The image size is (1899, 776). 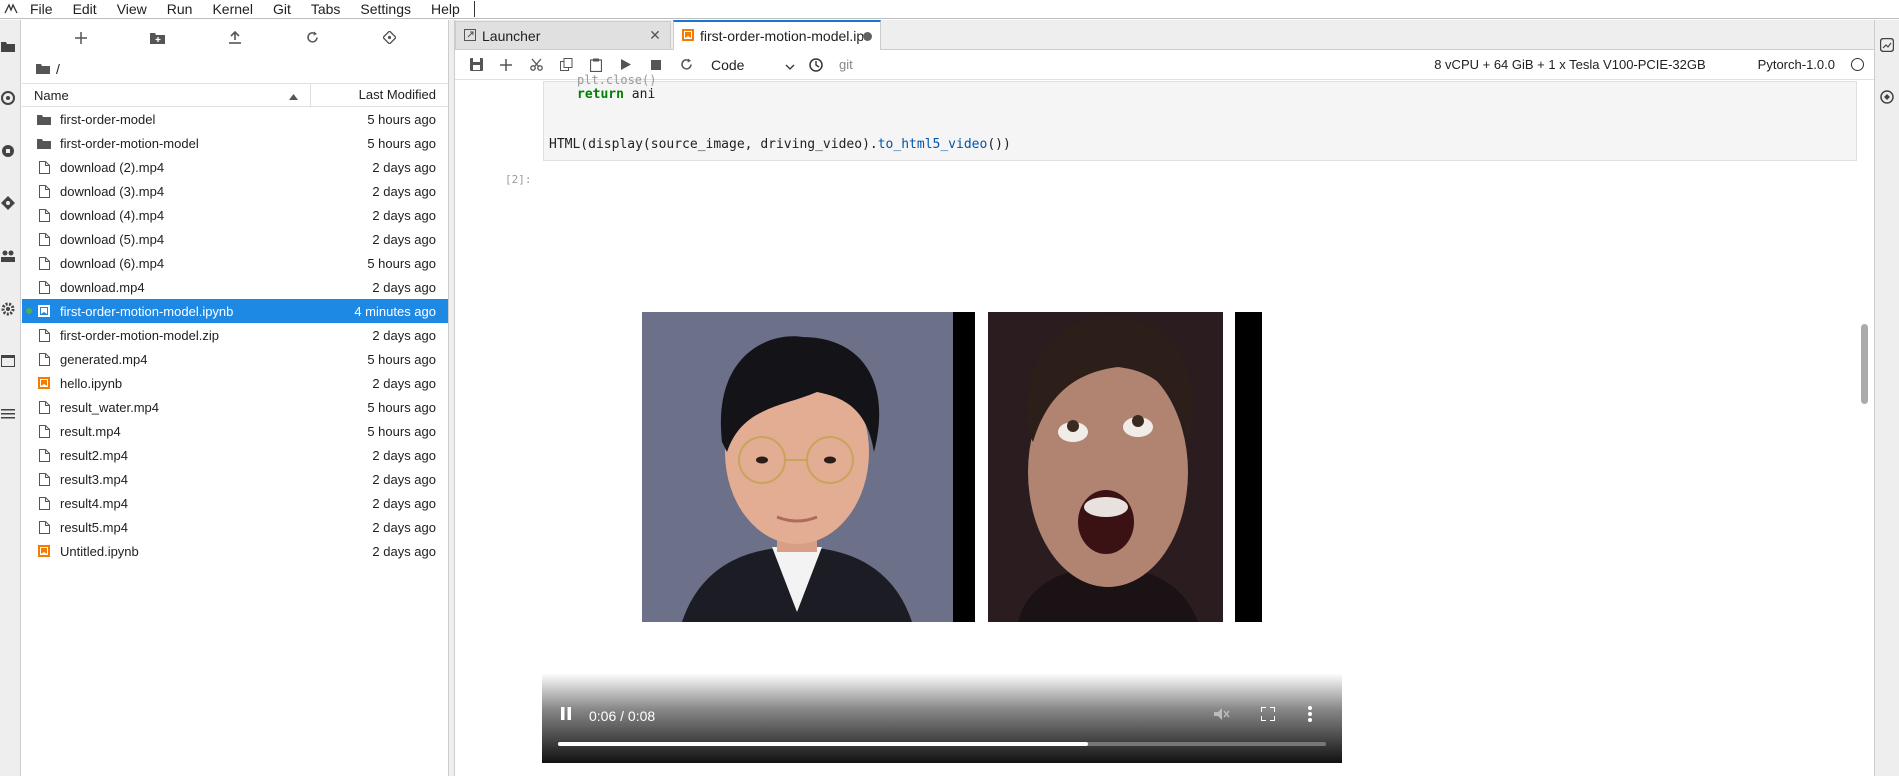 What do you see at coordinates (29, 311) in the screenshot?
I see `running-indicator-icon` at bounding box center [29, 311].